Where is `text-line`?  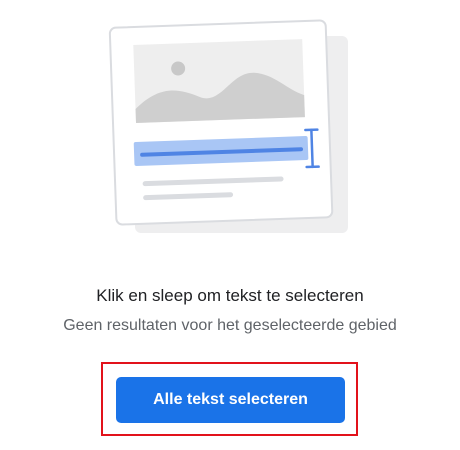
text-line is located at coordinates (188, 196).